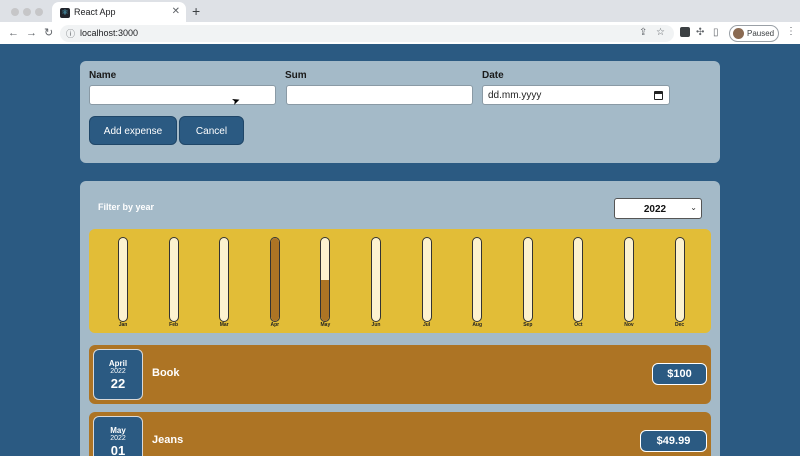 This screenshot has height=456, width=800. What do you see at coordinates (400, 12) in the screenshot?
I see `tab-strip: ⚛ React App ✕ +` at bounding box center [400, 12].